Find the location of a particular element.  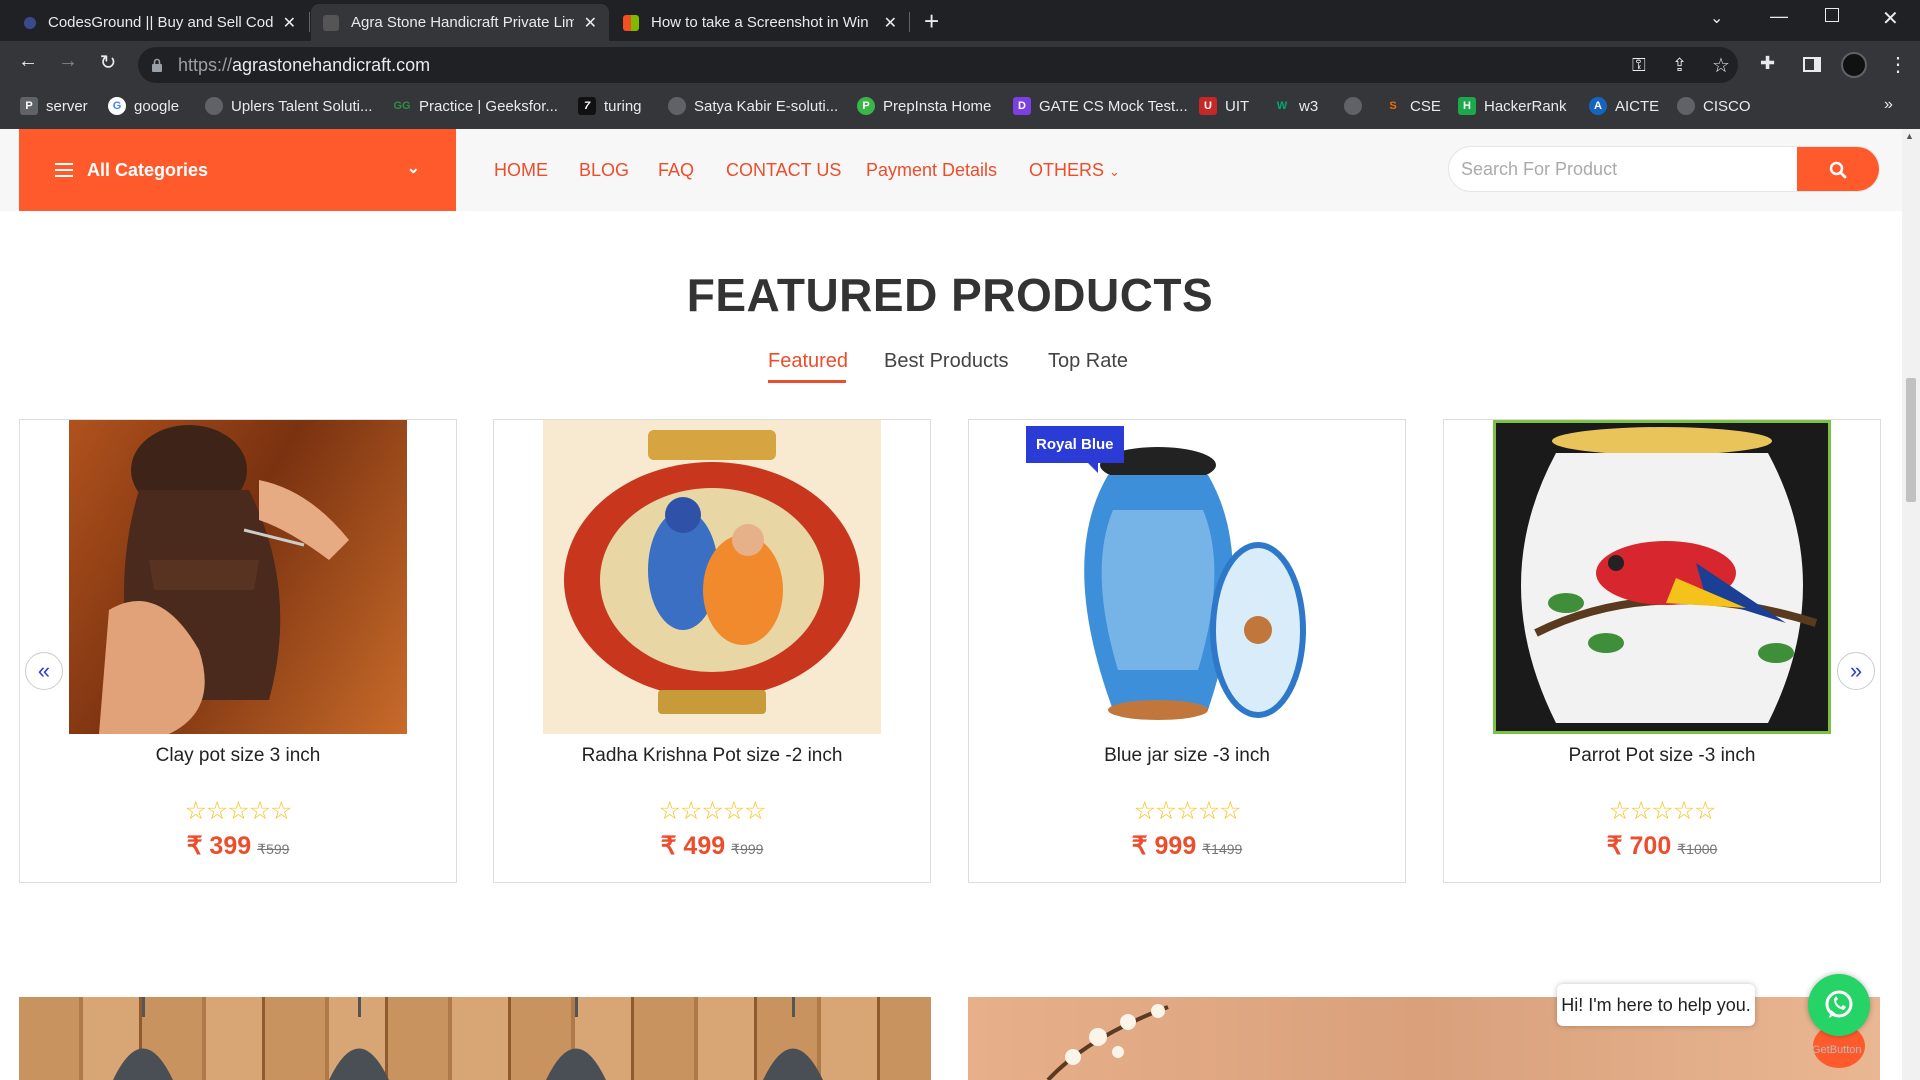

profile-avatar is located at coordinates (1854, 65).